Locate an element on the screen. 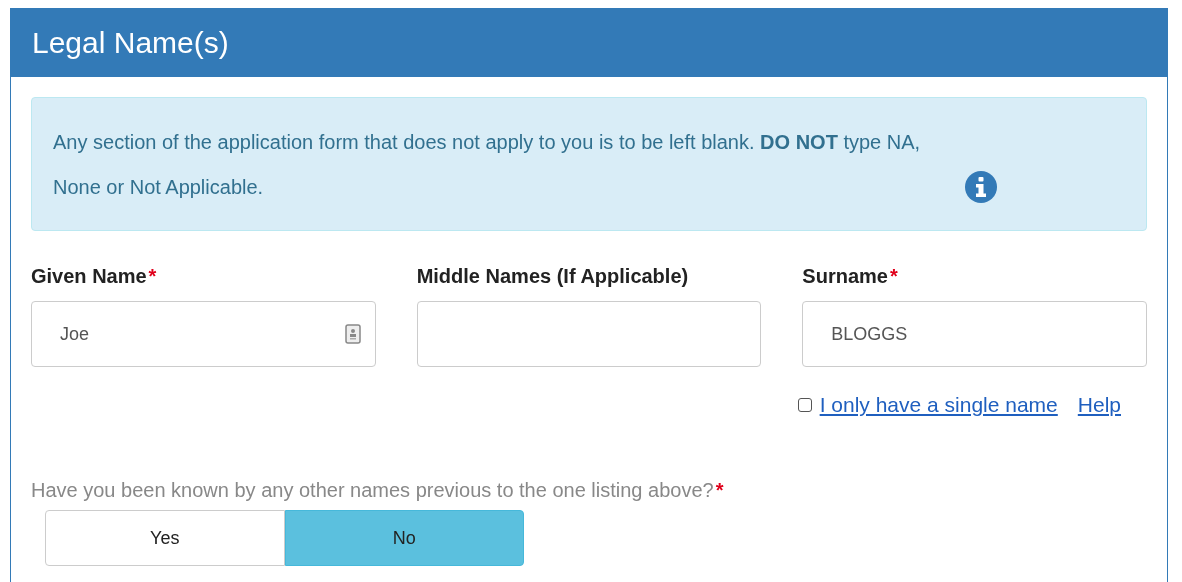 This screenshot has height=582, width=1182. checkbox is located at coordinates (804, 405).